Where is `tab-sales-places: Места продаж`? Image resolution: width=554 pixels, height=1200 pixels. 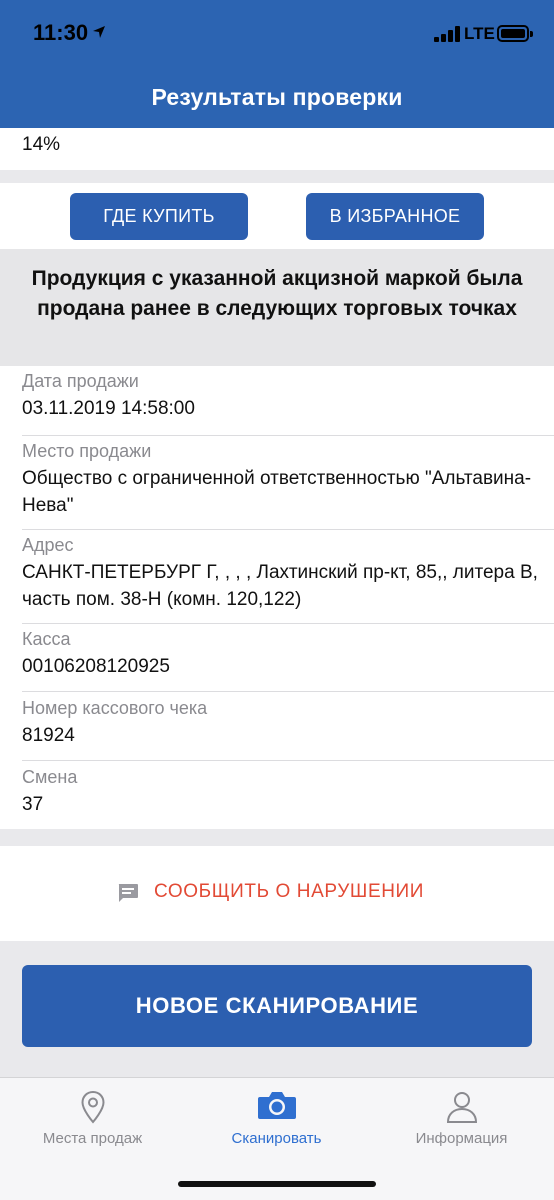
tab-sales-places: Места продаж is located at coordinates (92, 1123).